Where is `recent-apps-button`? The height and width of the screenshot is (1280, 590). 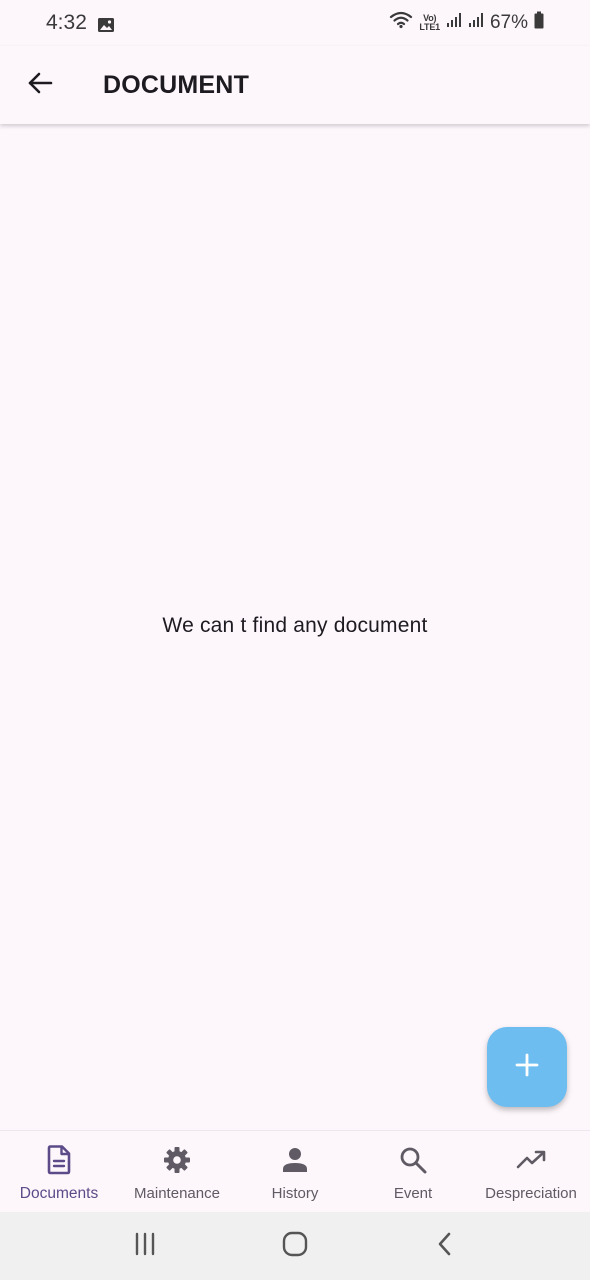
recent-apps-button is located at coordinates (145, 1246).